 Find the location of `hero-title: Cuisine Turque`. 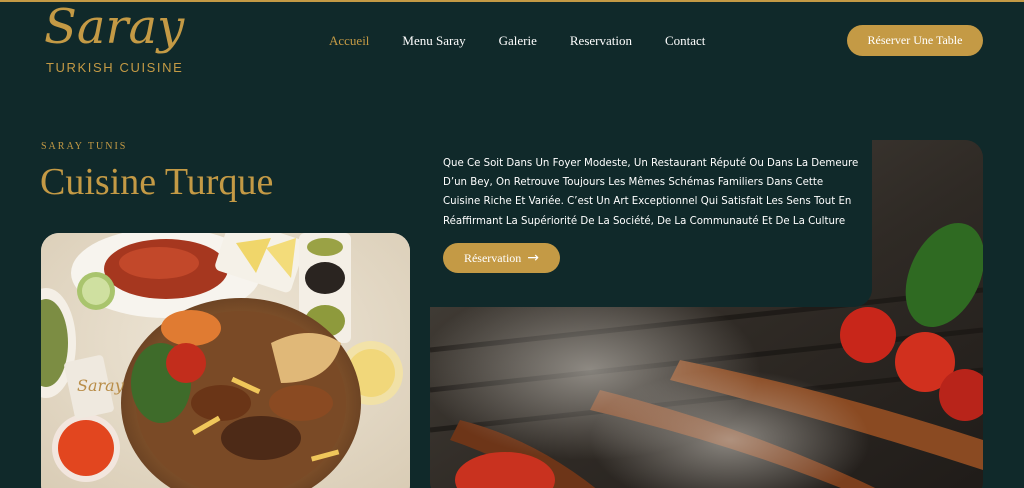

hero-title: Cuisine Turque is located at coordinates (157, 182).